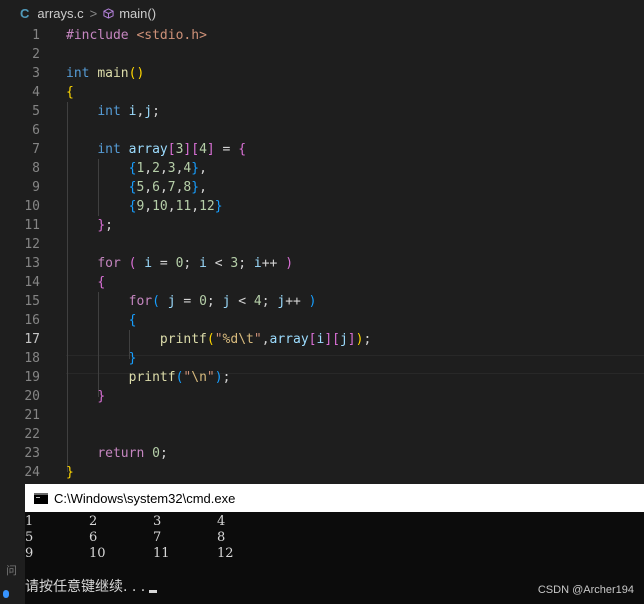 The height and width of the screenshot is (604, 644). I want to click on code-line: 23 return 0;, so click(322, 453).